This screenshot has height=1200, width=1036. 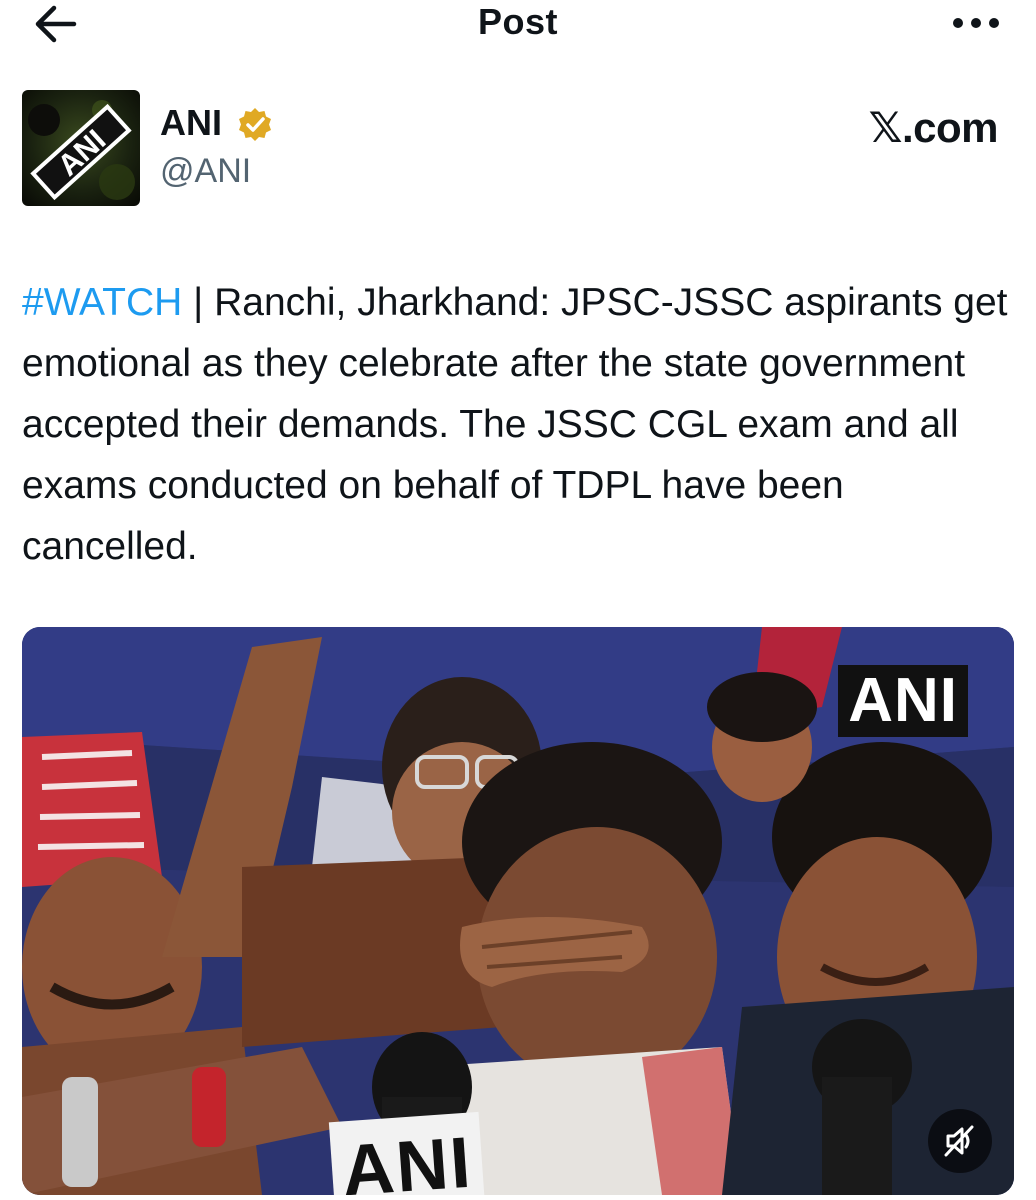 I want to click on more-options-button, so click(x=976, y=23).